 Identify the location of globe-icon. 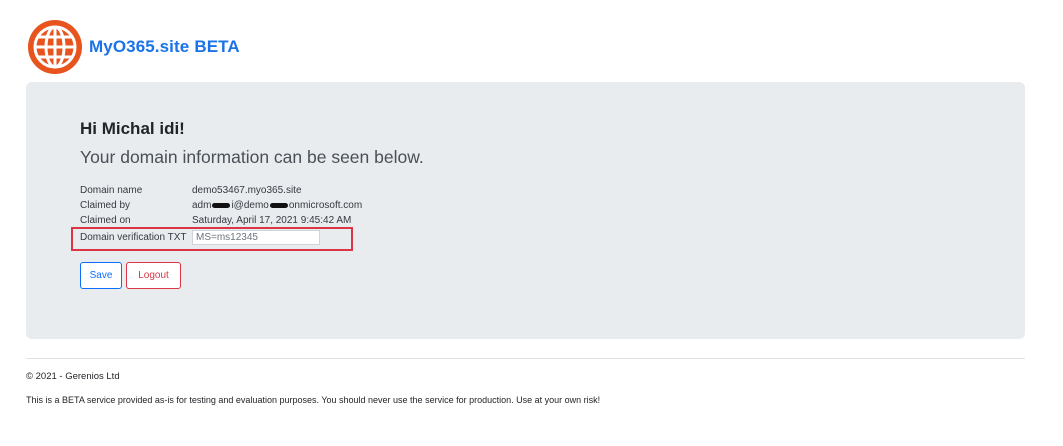
(55, 47).